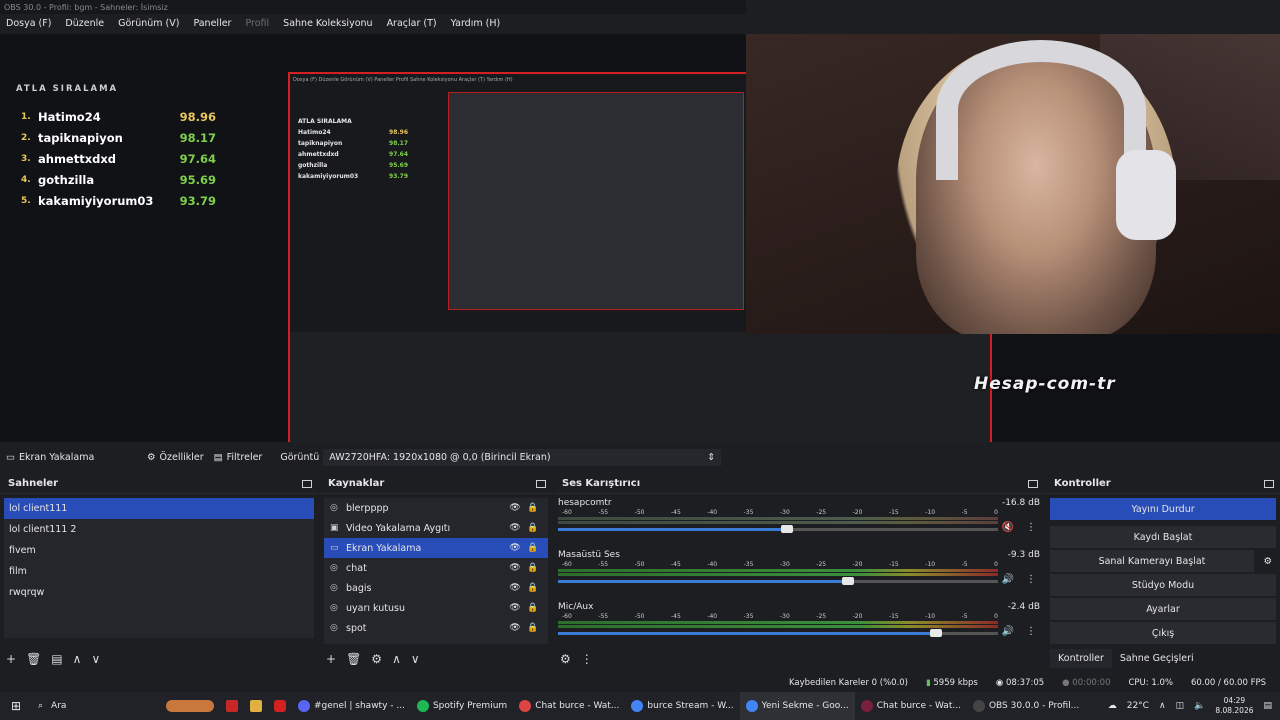 The image size is (1280, 720). I want to click on filter-icon: ▤, so click(56, 659).